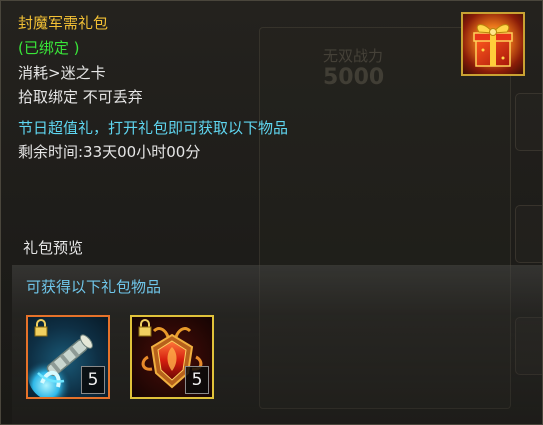 Image resolution: width=543 pixels, height=425 pixels. What do you see at coordinates (80, 97) in the screenshot?
I see `pickup-rule: 拾取绑定 不可丢弃` at bounding box center [80, 97].